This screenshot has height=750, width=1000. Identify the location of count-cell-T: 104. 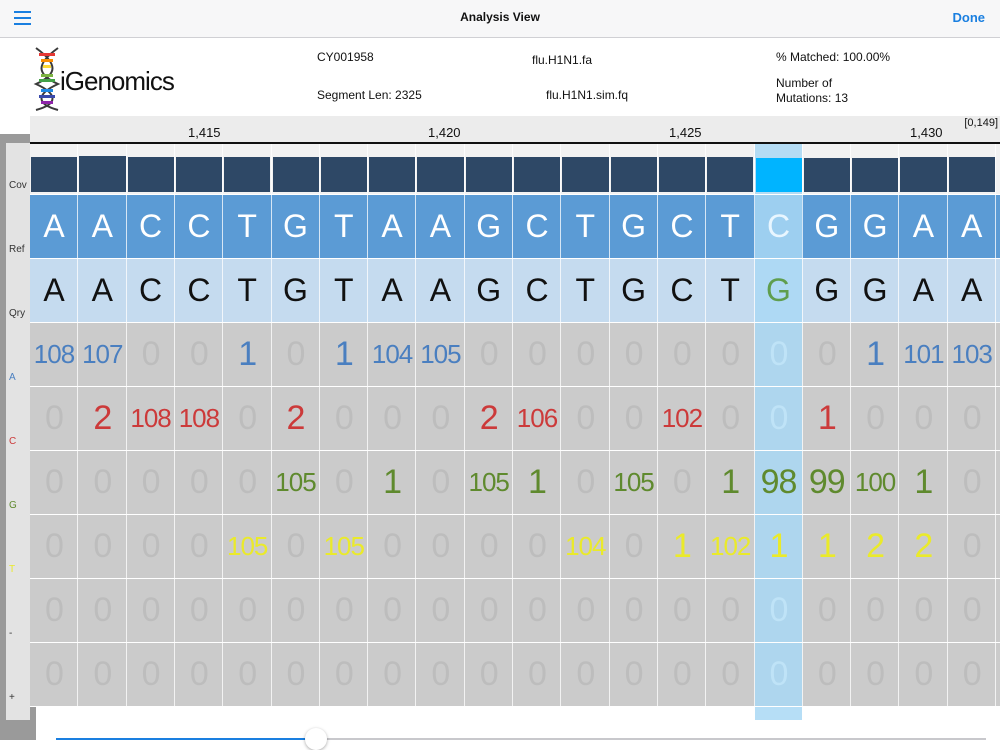
(585, 546).